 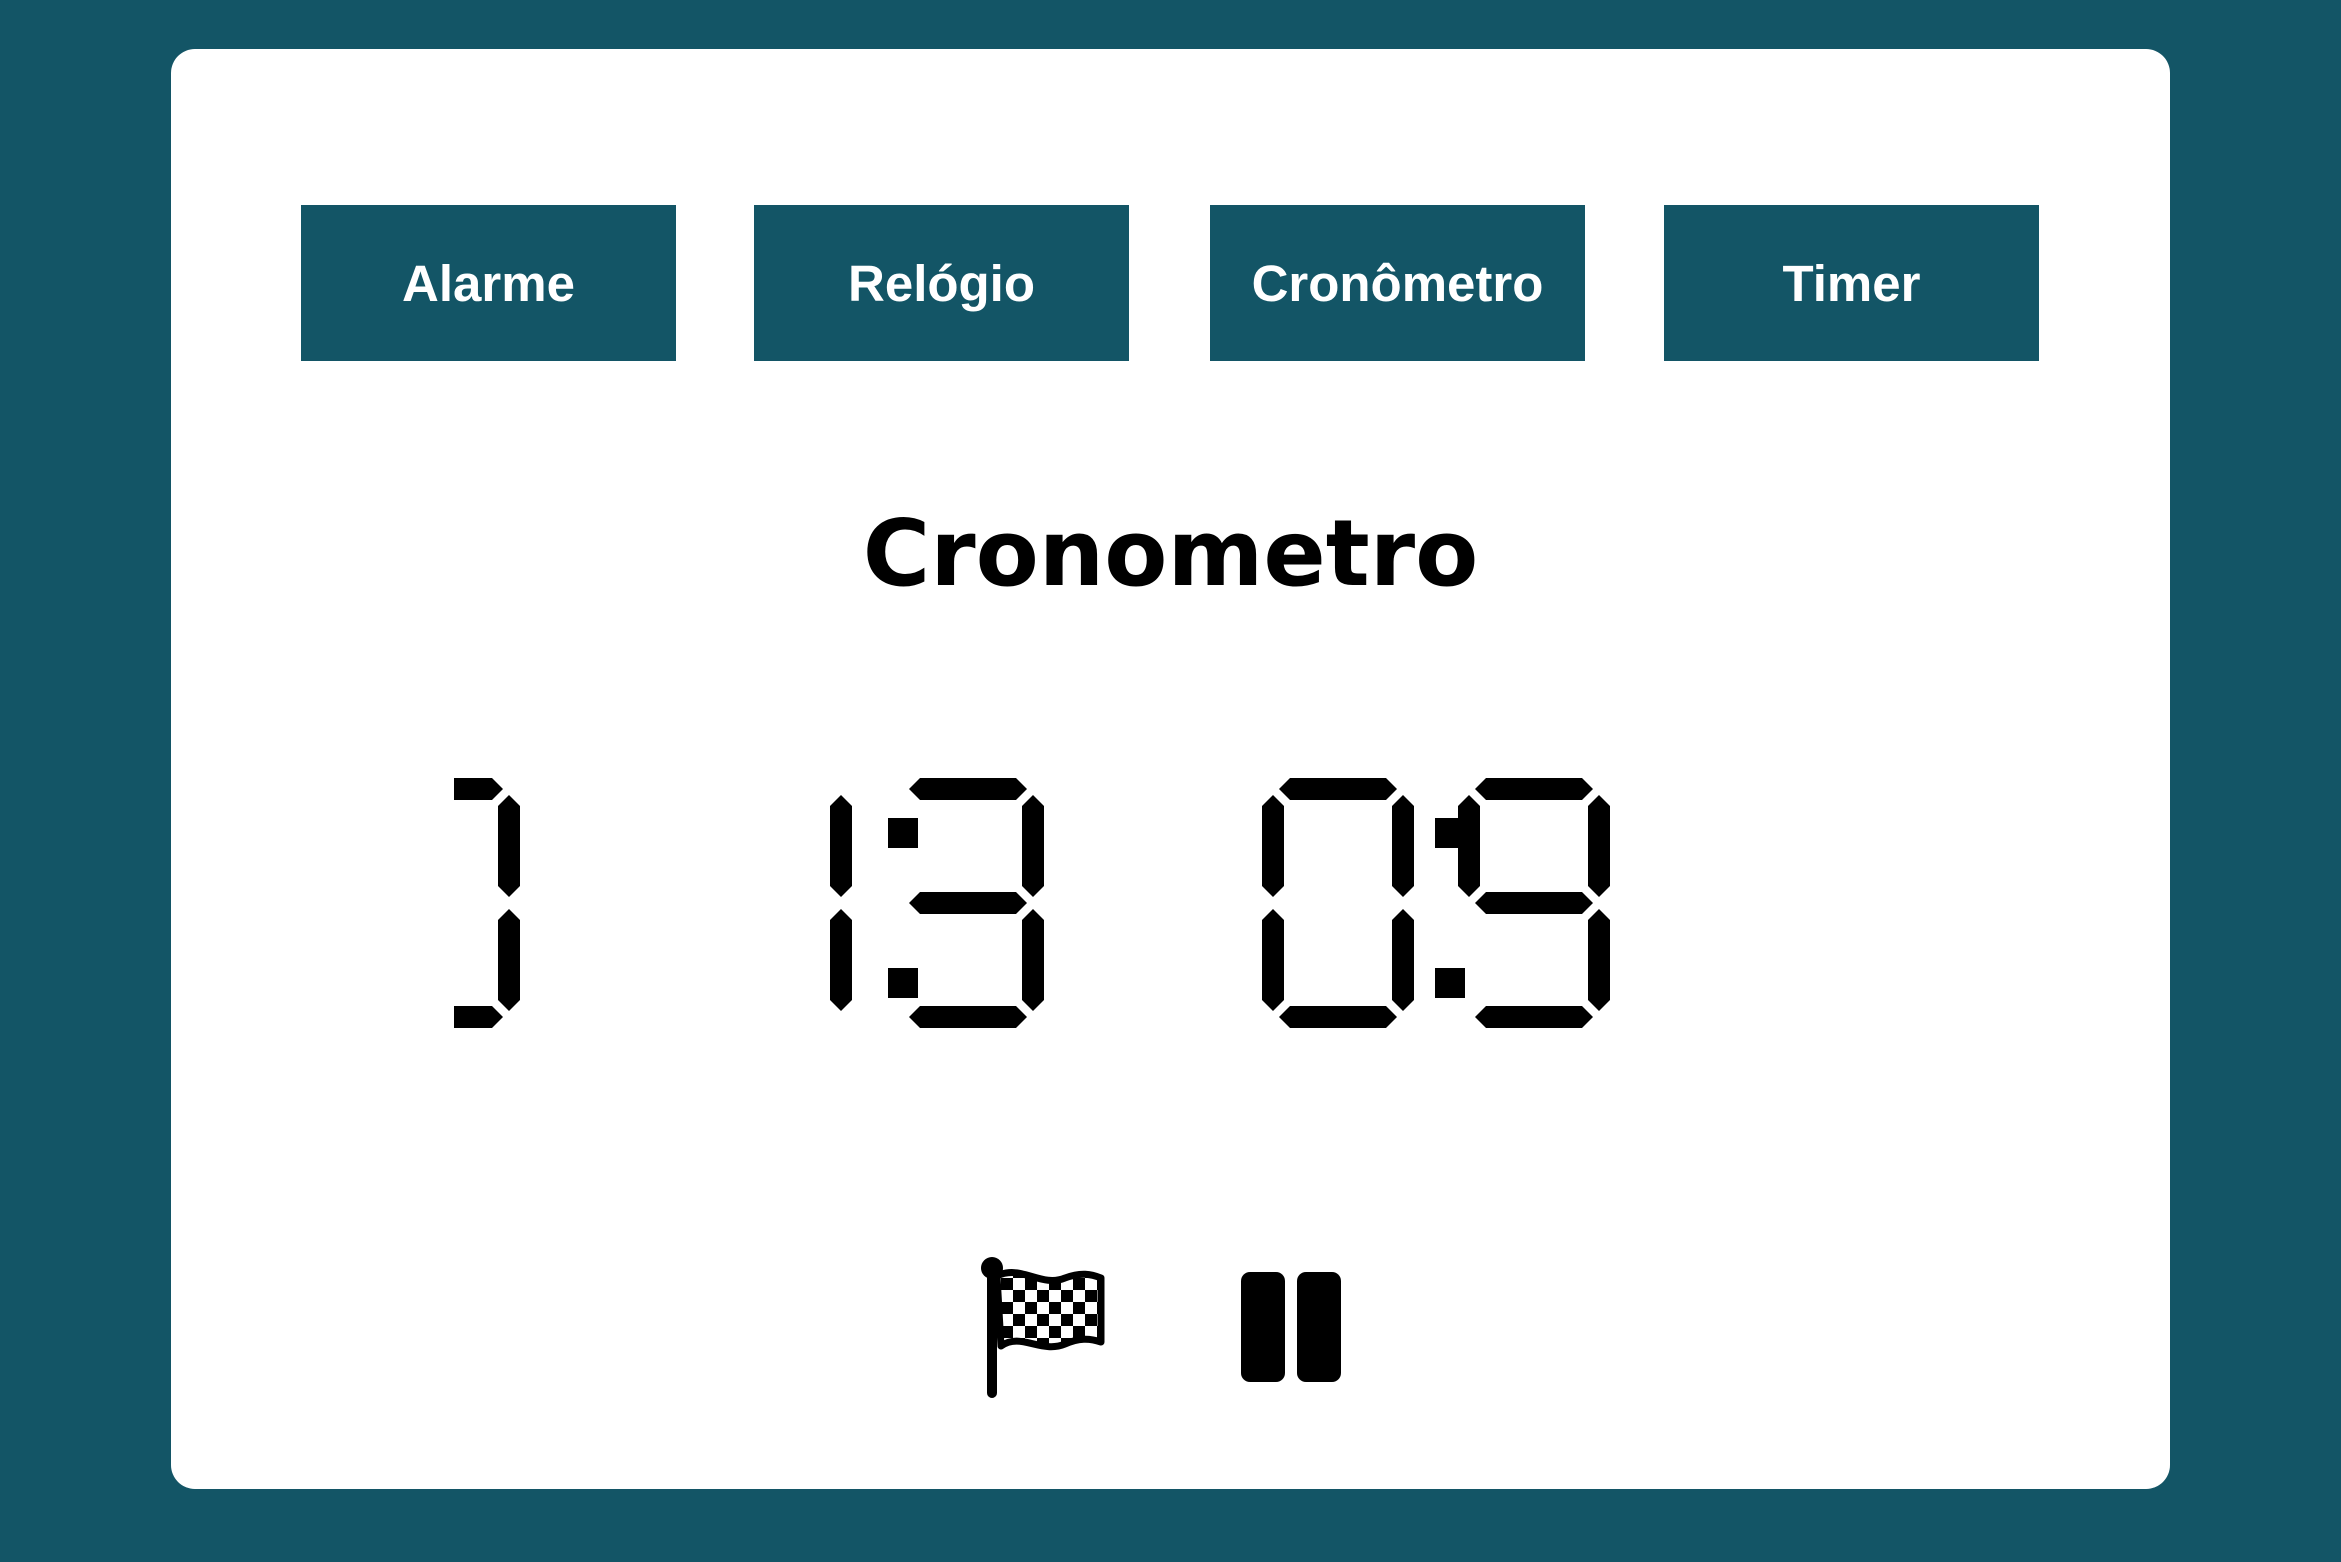 What do you see at coordinates (1338, 1017) in the screenshot?
I see `digit-4-segment-d` at bounding box center [1338, 1017].